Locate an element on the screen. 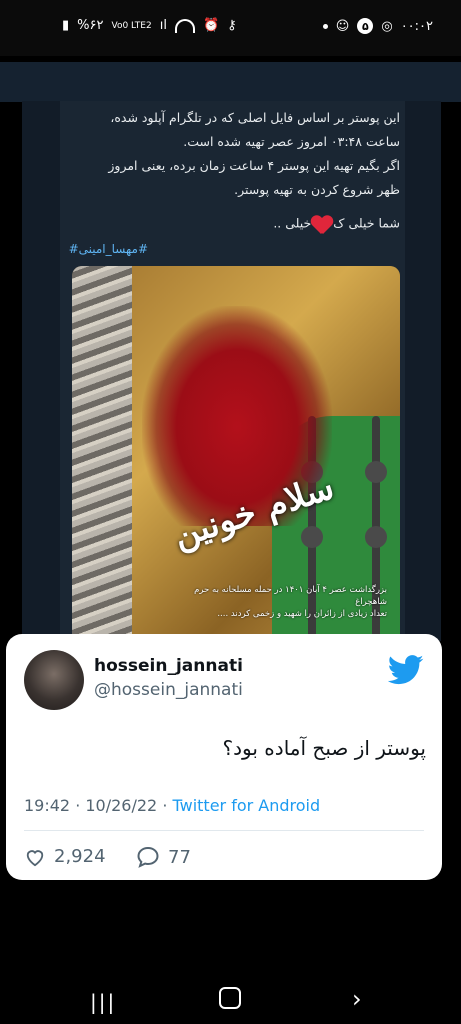  status-left: ▮ %۶۲ Vo0 LTE2 ıl ⏰ ⚷ is located at coordinates (149, 25).